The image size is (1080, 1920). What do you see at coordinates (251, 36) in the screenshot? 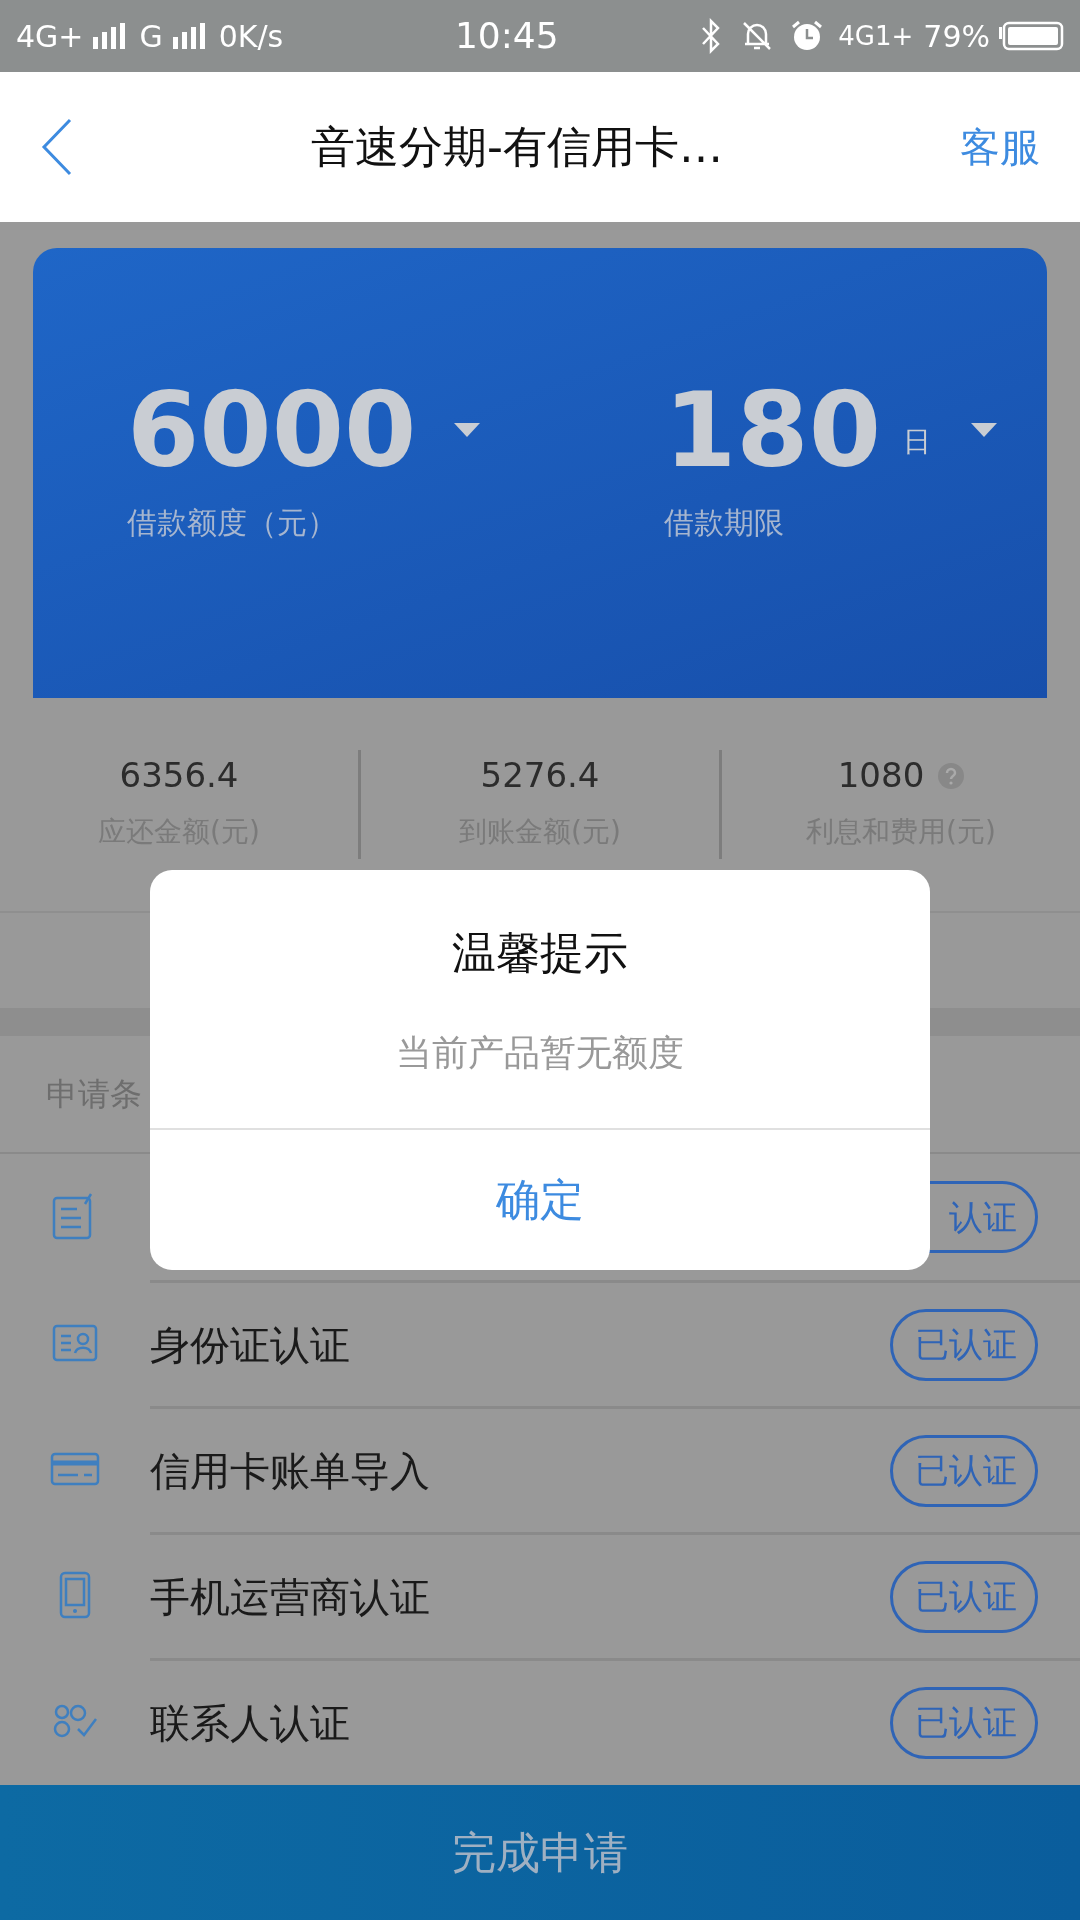
I see `network-speed: 0K/s` at bounding box center [251, 36].